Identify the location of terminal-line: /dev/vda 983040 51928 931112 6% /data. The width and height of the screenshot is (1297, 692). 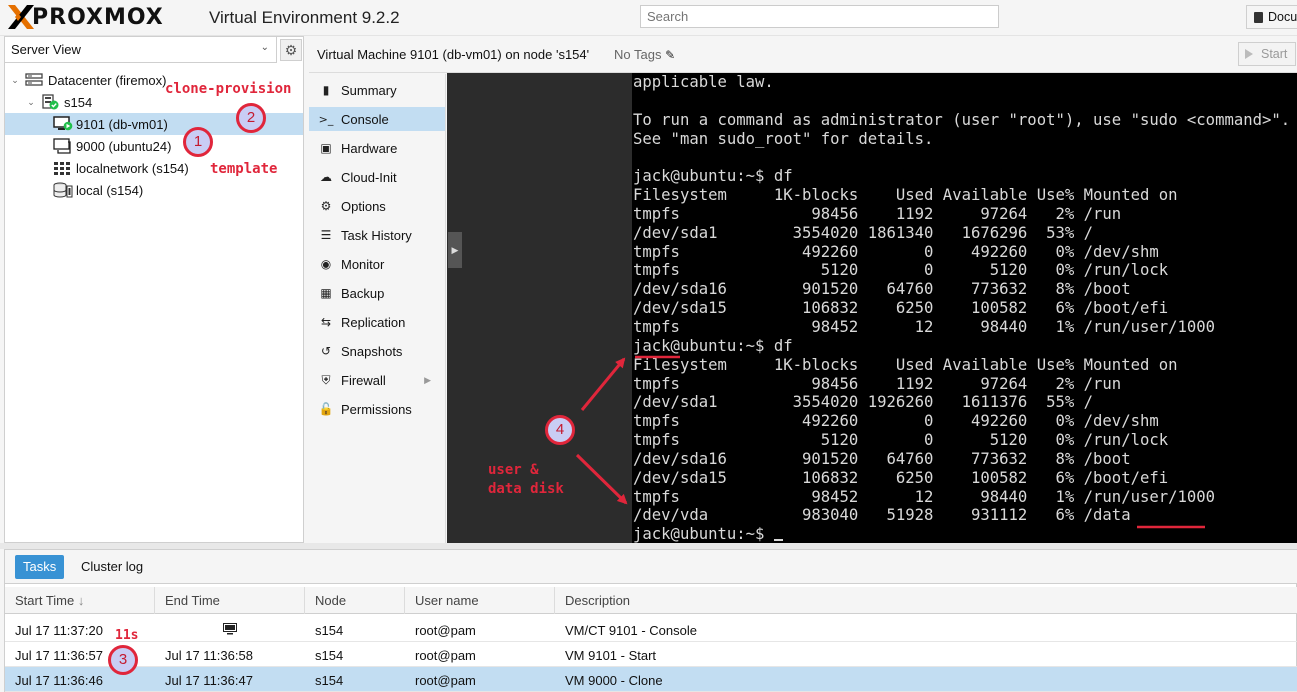
(882, 515).